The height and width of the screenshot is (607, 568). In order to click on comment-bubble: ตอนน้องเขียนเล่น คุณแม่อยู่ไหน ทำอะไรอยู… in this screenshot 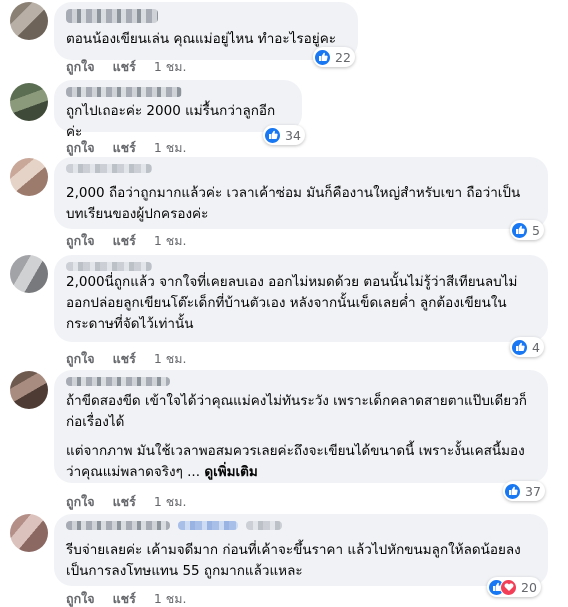, I will do `click(206, 31)`.